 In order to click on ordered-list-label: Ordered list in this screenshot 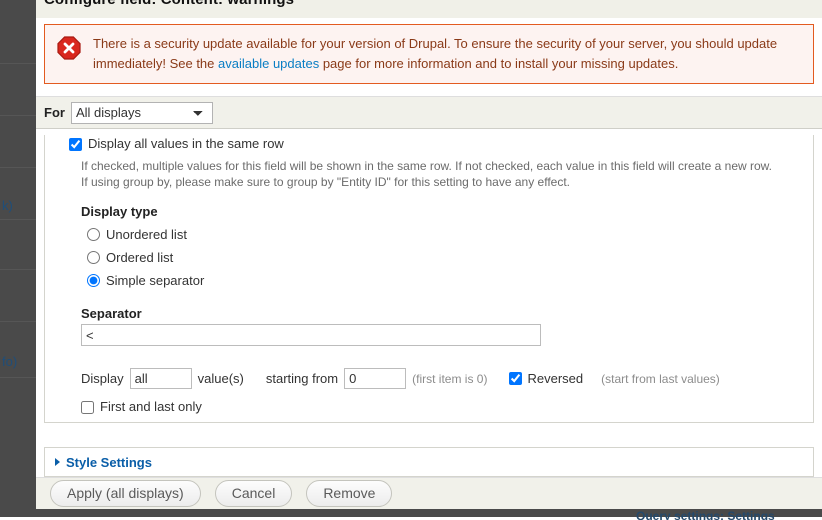, I will do `click(140, 257)`.